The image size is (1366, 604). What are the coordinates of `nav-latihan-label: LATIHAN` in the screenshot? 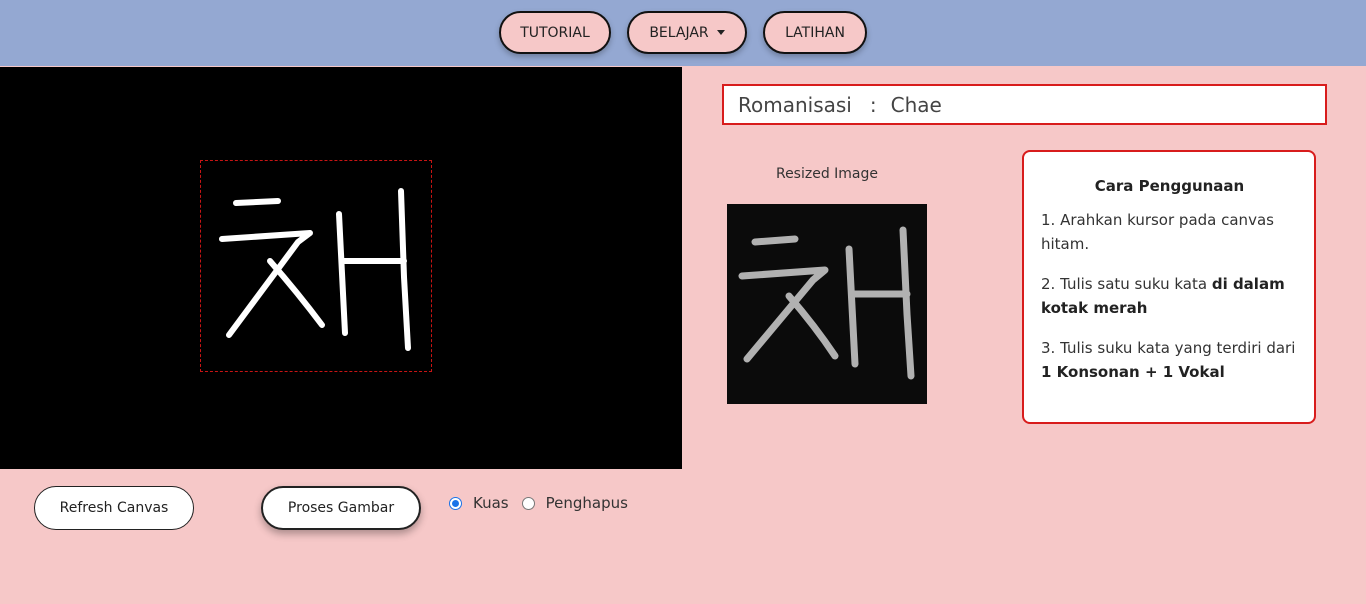 It's located at (815, 32).